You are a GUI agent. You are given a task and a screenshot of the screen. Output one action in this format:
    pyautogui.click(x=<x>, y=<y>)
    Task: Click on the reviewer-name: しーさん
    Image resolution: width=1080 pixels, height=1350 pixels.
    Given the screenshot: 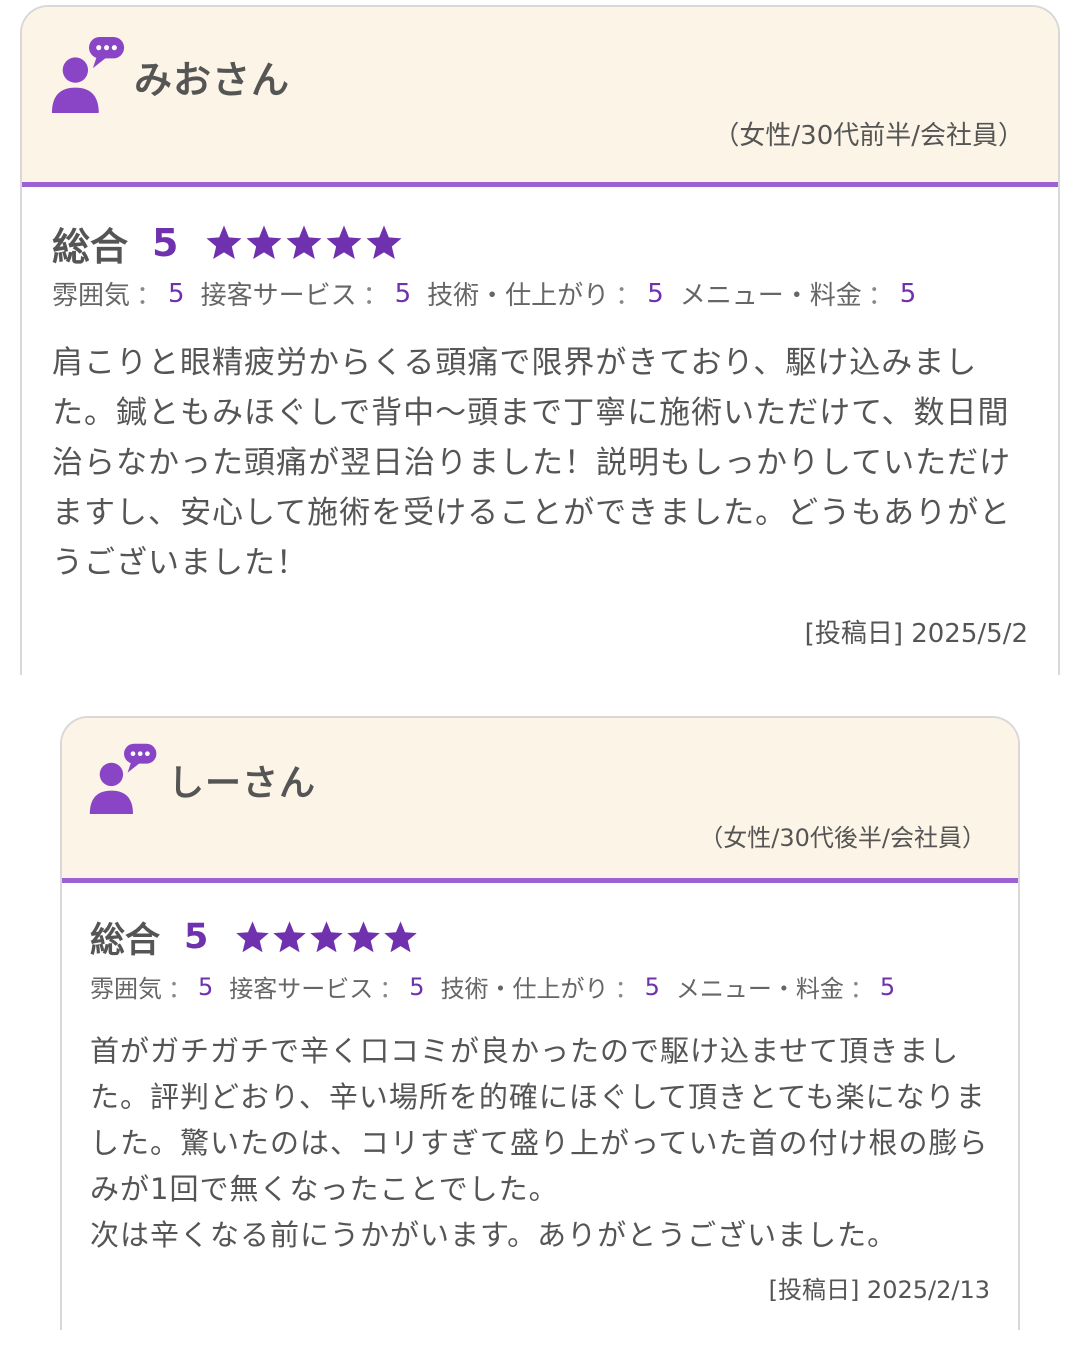 What is the action you would take?
    pyautogui.click(x=242, y=783)
    